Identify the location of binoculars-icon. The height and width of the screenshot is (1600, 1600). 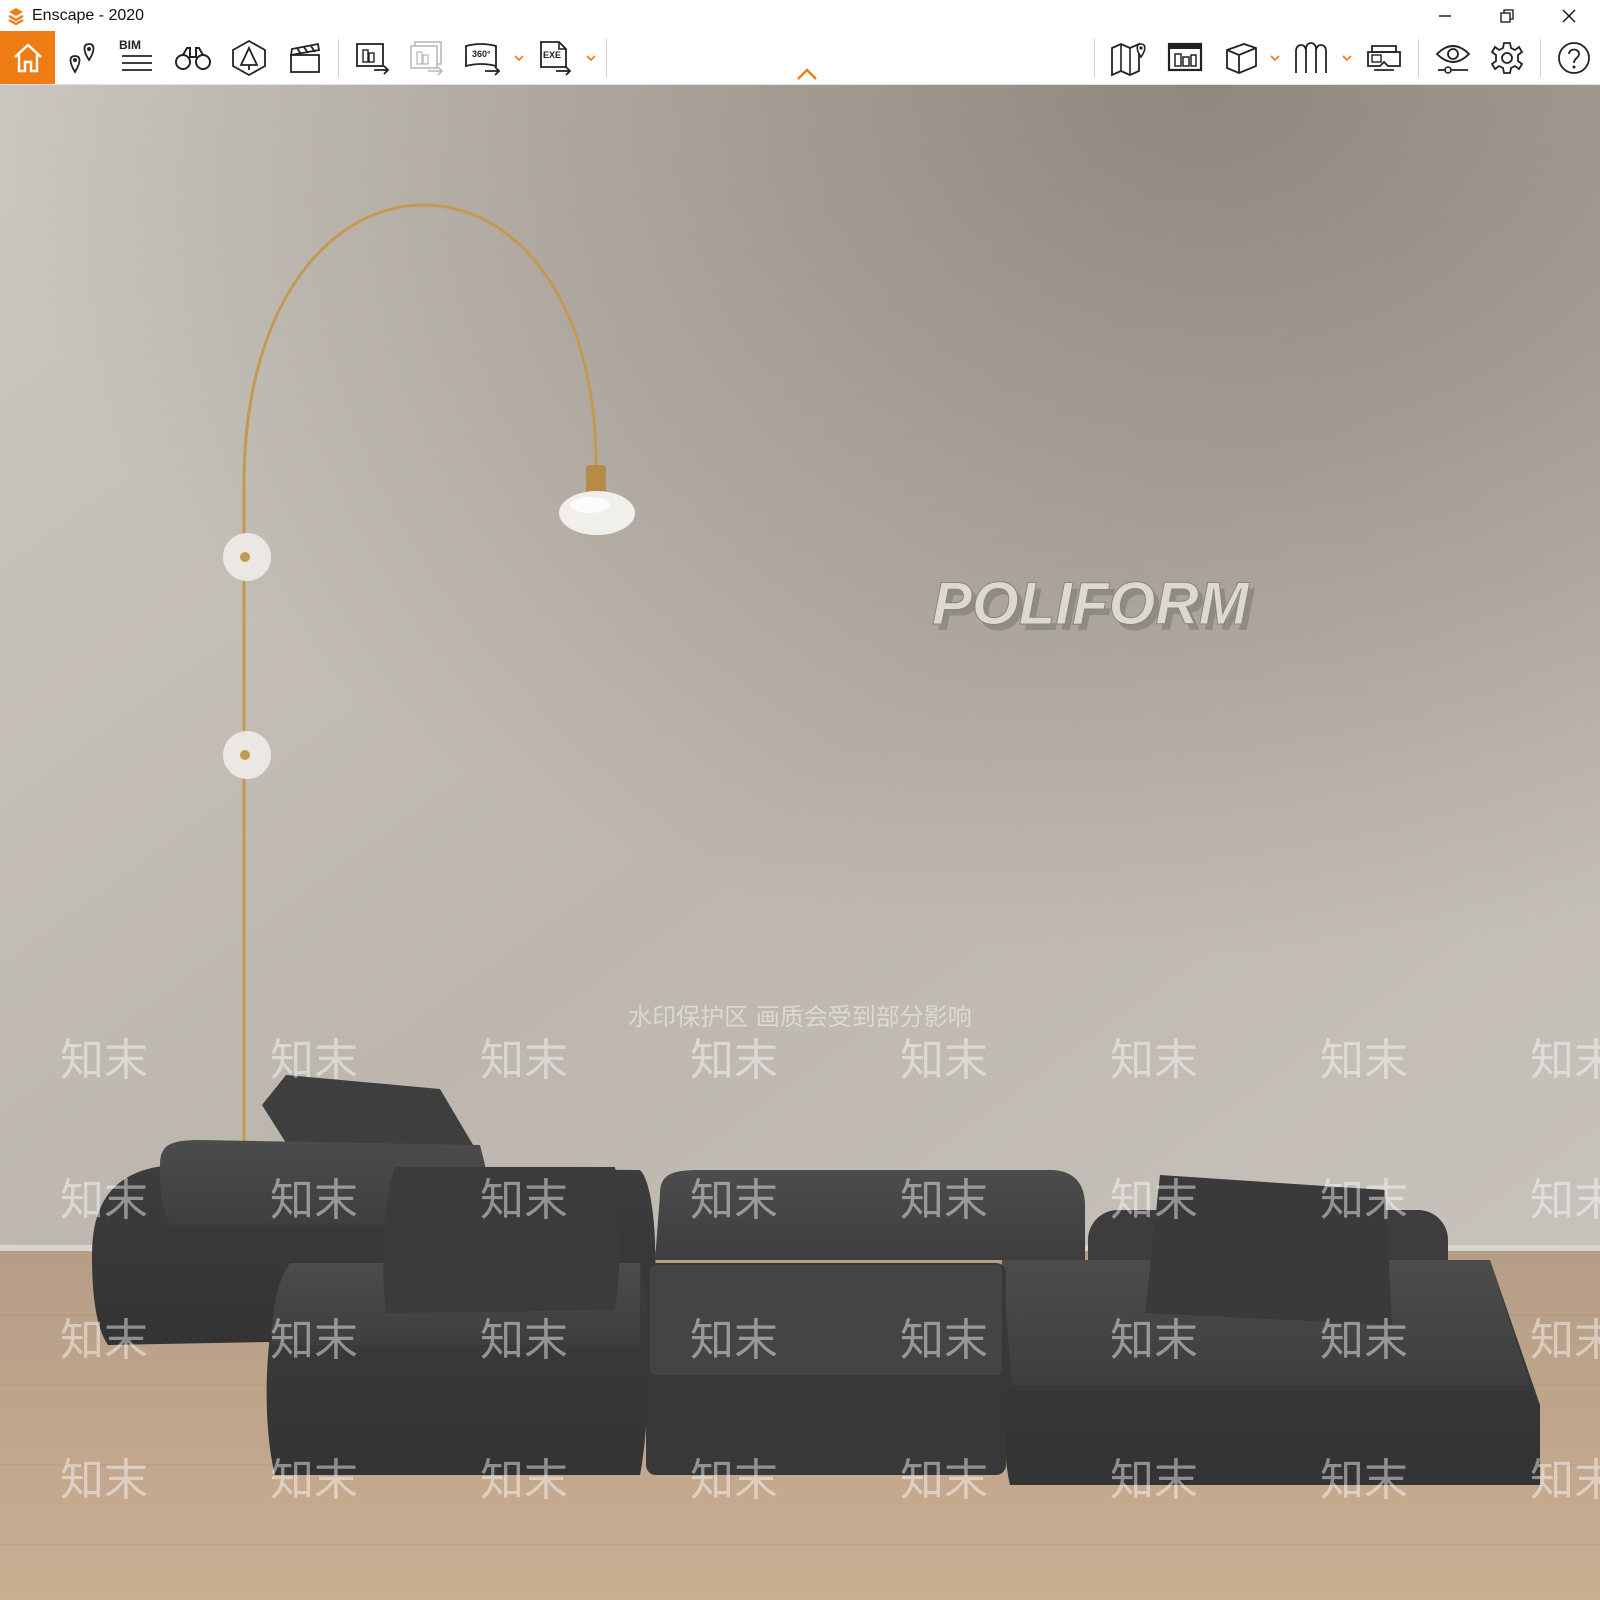
(193, 58).